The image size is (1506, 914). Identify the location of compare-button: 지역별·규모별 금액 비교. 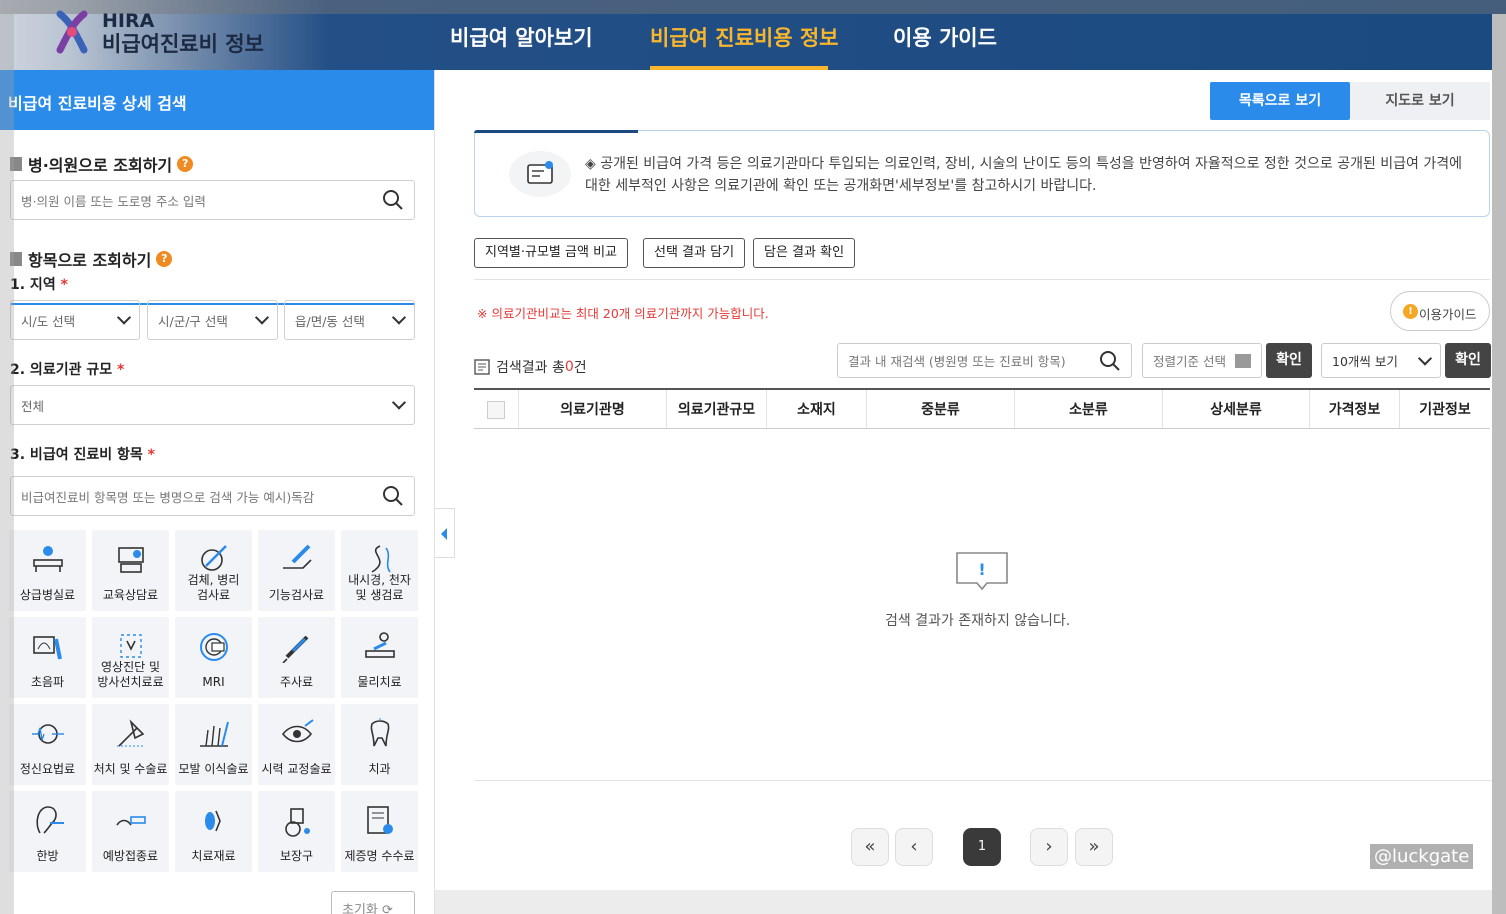
(551, 253).